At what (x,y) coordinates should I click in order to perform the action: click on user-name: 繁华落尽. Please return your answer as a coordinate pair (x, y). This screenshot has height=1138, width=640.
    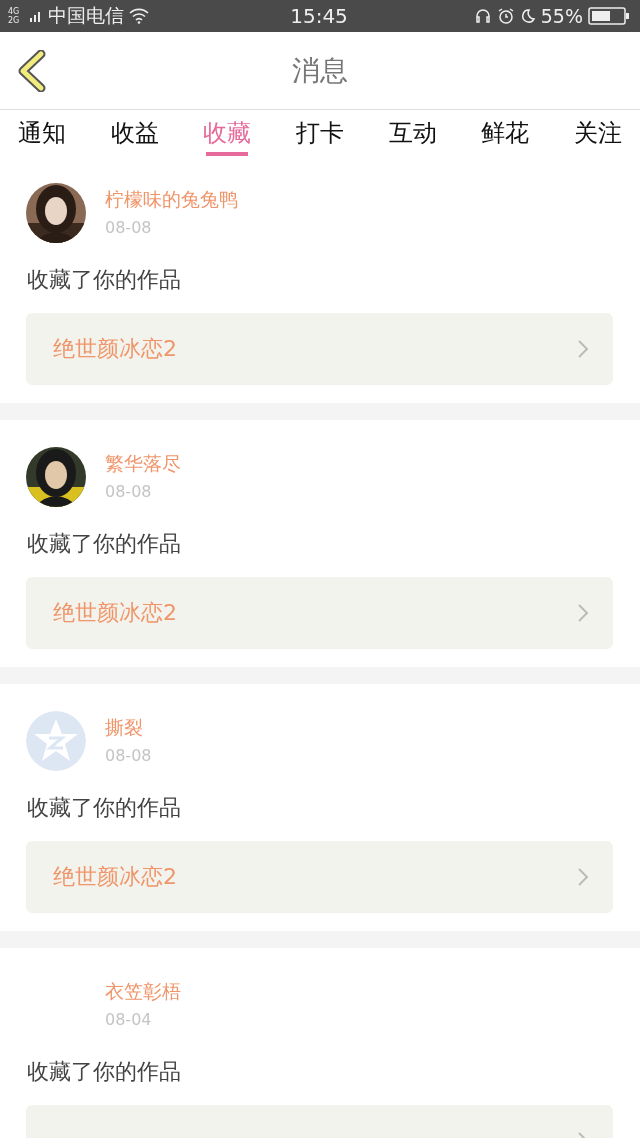
    Looking at the image, I should click on (143, 464).